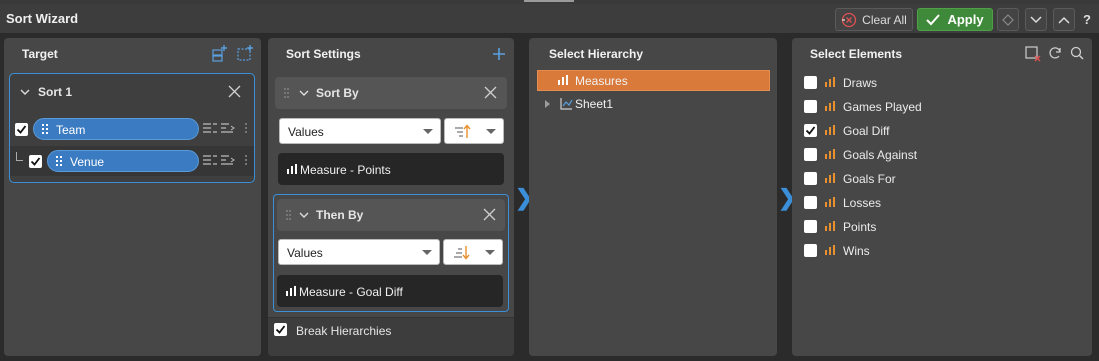  What do you see at coordinates (1087, 19) in the screenshot?
I see `help-button: ?` at bounding box center [1087, 19].